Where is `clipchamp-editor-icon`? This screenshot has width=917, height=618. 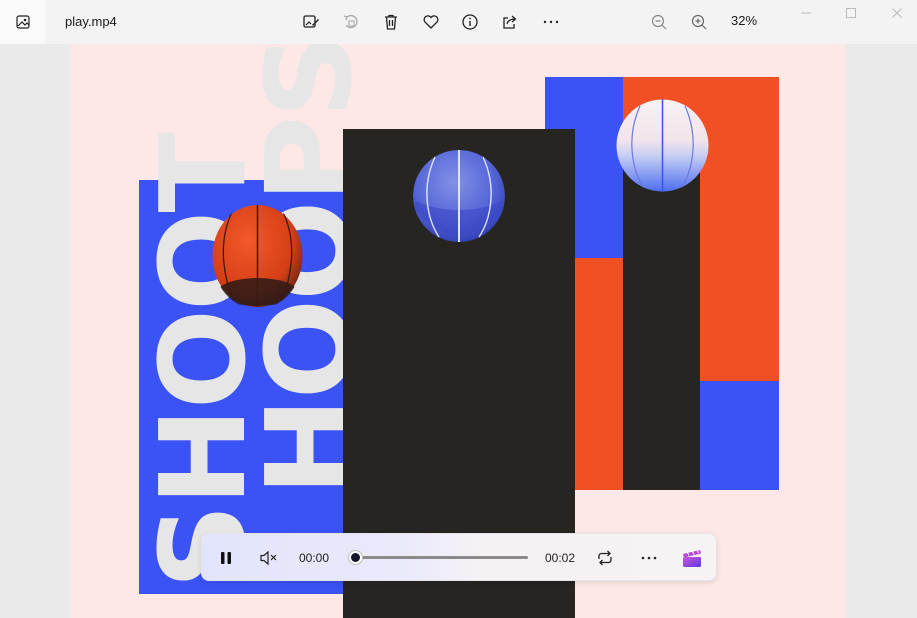 clipchamp-editor-icon is located at coordinates (692, 558).